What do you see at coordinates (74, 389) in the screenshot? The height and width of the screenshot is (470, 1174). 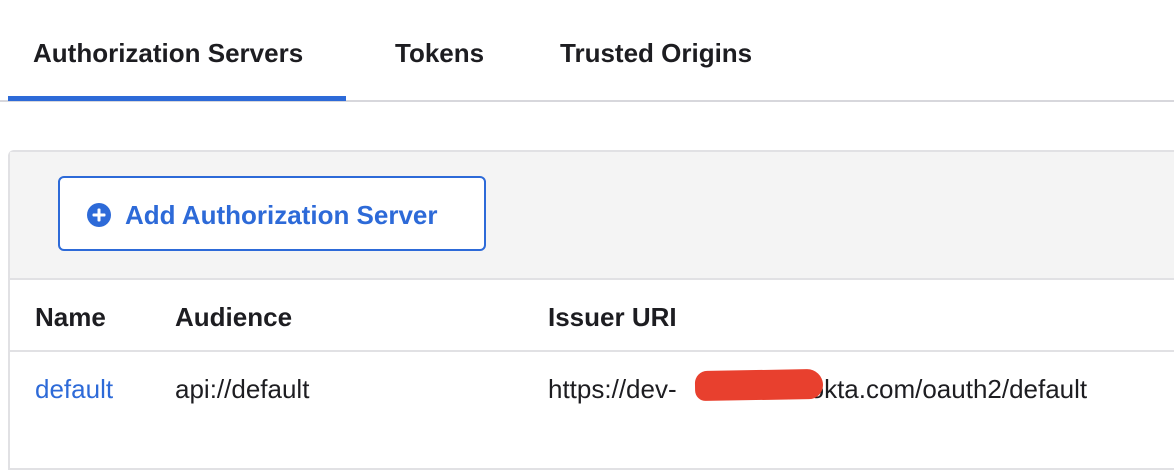 I see `server-name-link: default` at bounding box center [74, 389].